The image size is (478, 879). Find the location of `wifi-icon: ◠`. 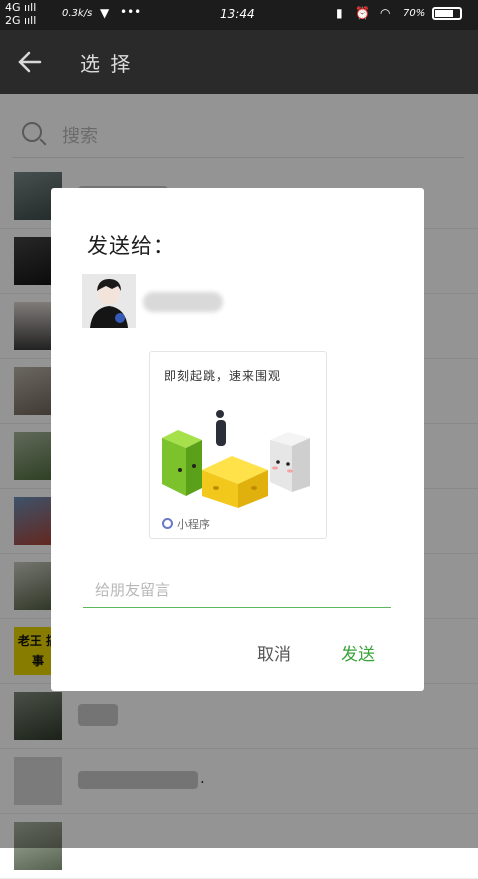

wifi-icon: ◠ is located at coordinates (385, 13).